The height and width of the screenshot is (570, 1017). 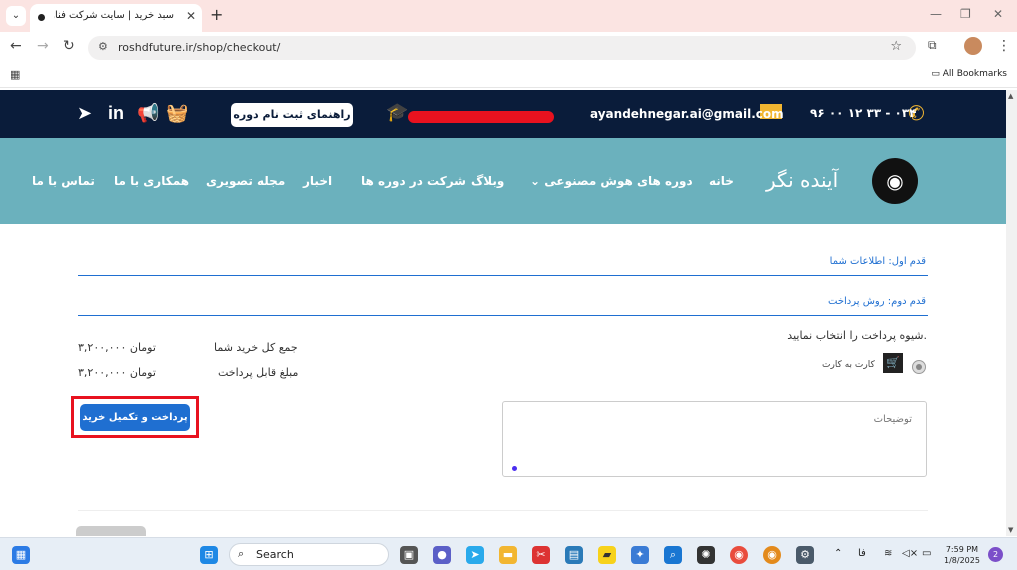 What do you see at coordinates (503, 264) in the screenshot?
I see `step-one-header: قدم اول: اطلاعات شما` at bounding box center [503, 264].